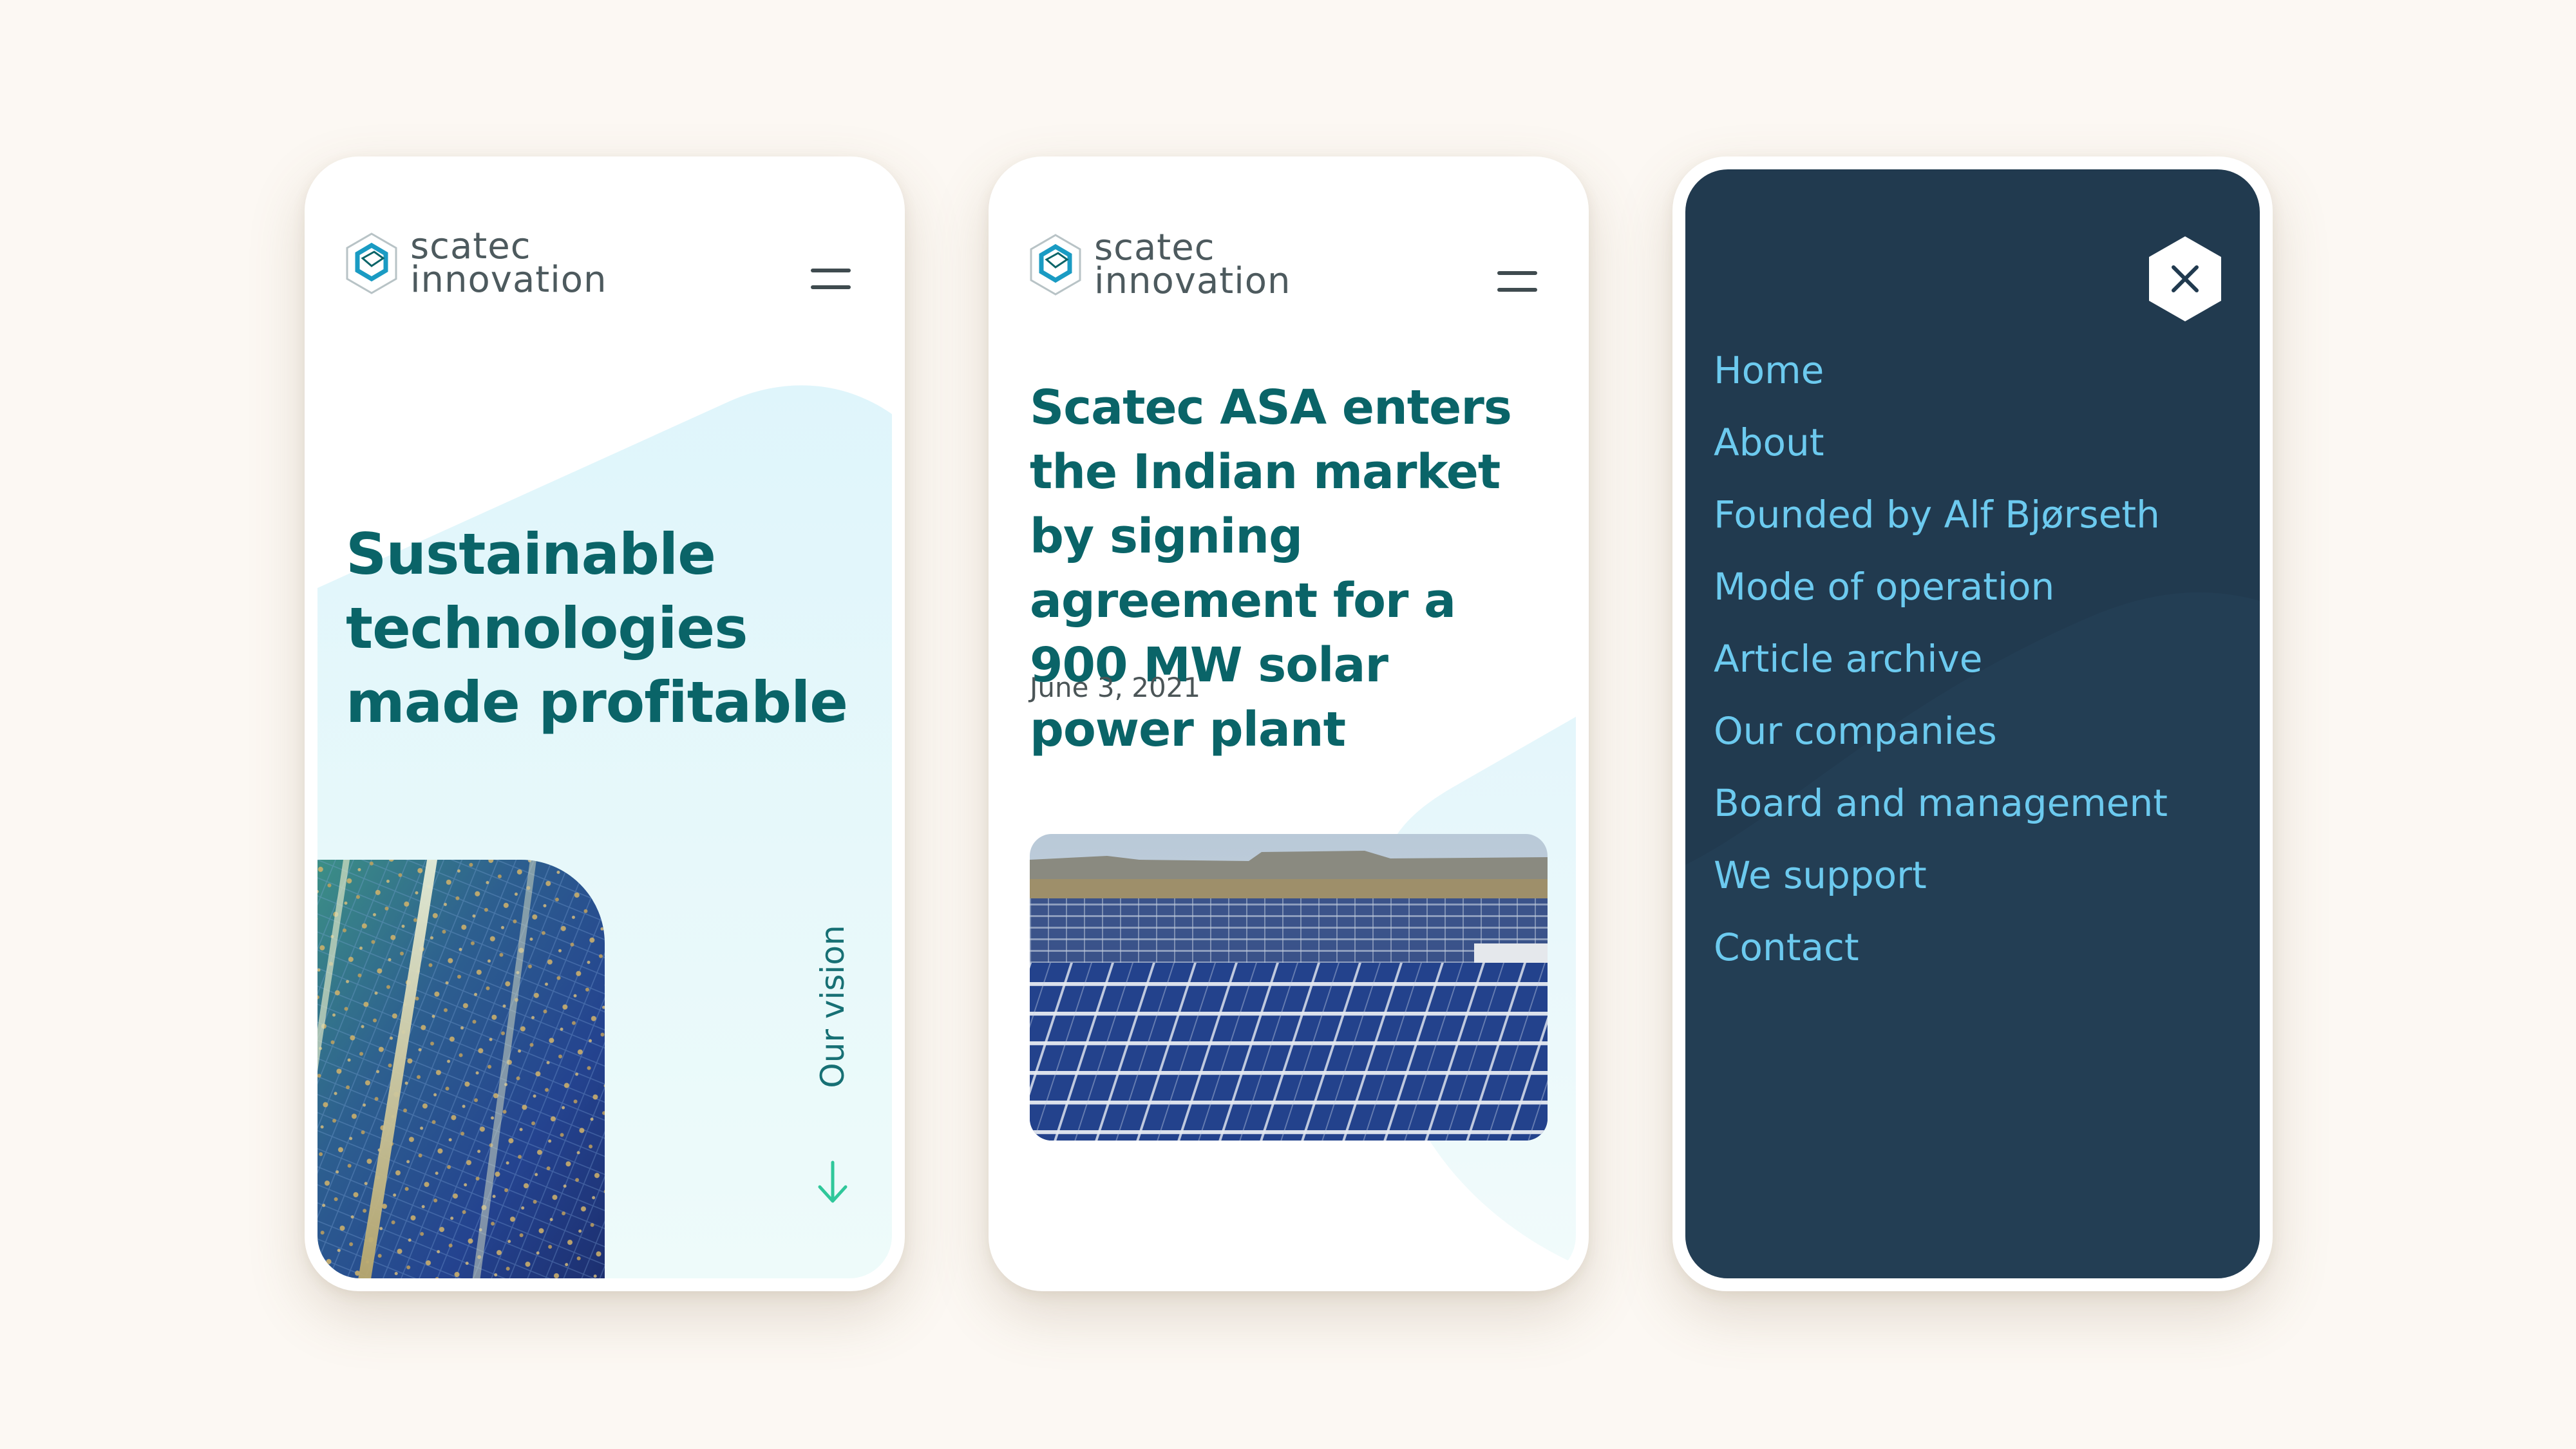  Describe the element at coordinates (1941, 442) in the screenshot. I see `menu-item-about: About` at that location.